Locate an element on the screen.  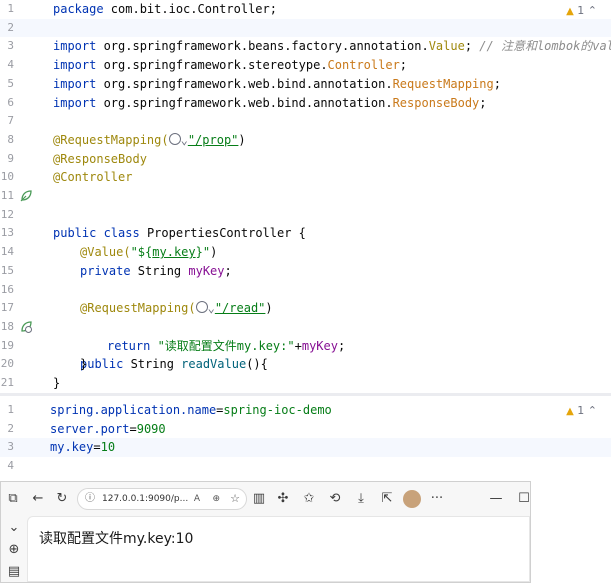
browser-sidebar: ⌄ ⊕ ▤ is located at coordinates (14, 549).